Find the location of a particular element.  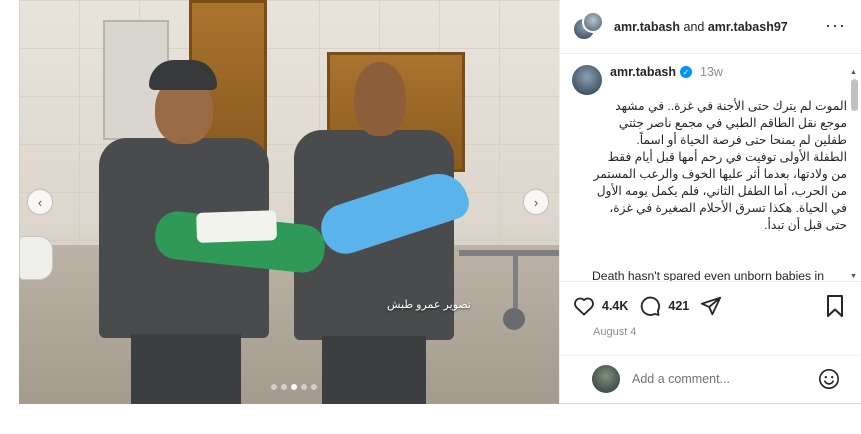

post-date: August 4 is located at coordinates (614, 332).